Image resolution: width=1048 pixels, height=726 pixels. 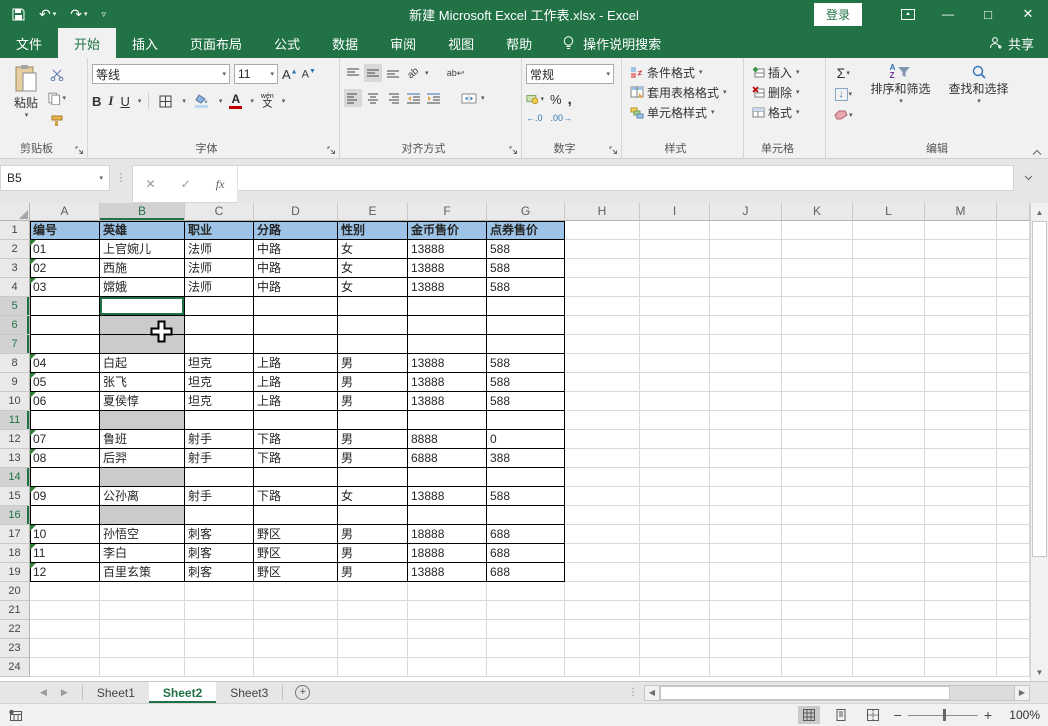 What do you see at coordinates (65, 439) in the screenshot?
I see `cell-A12: 07` at bounding box center [65, 439].